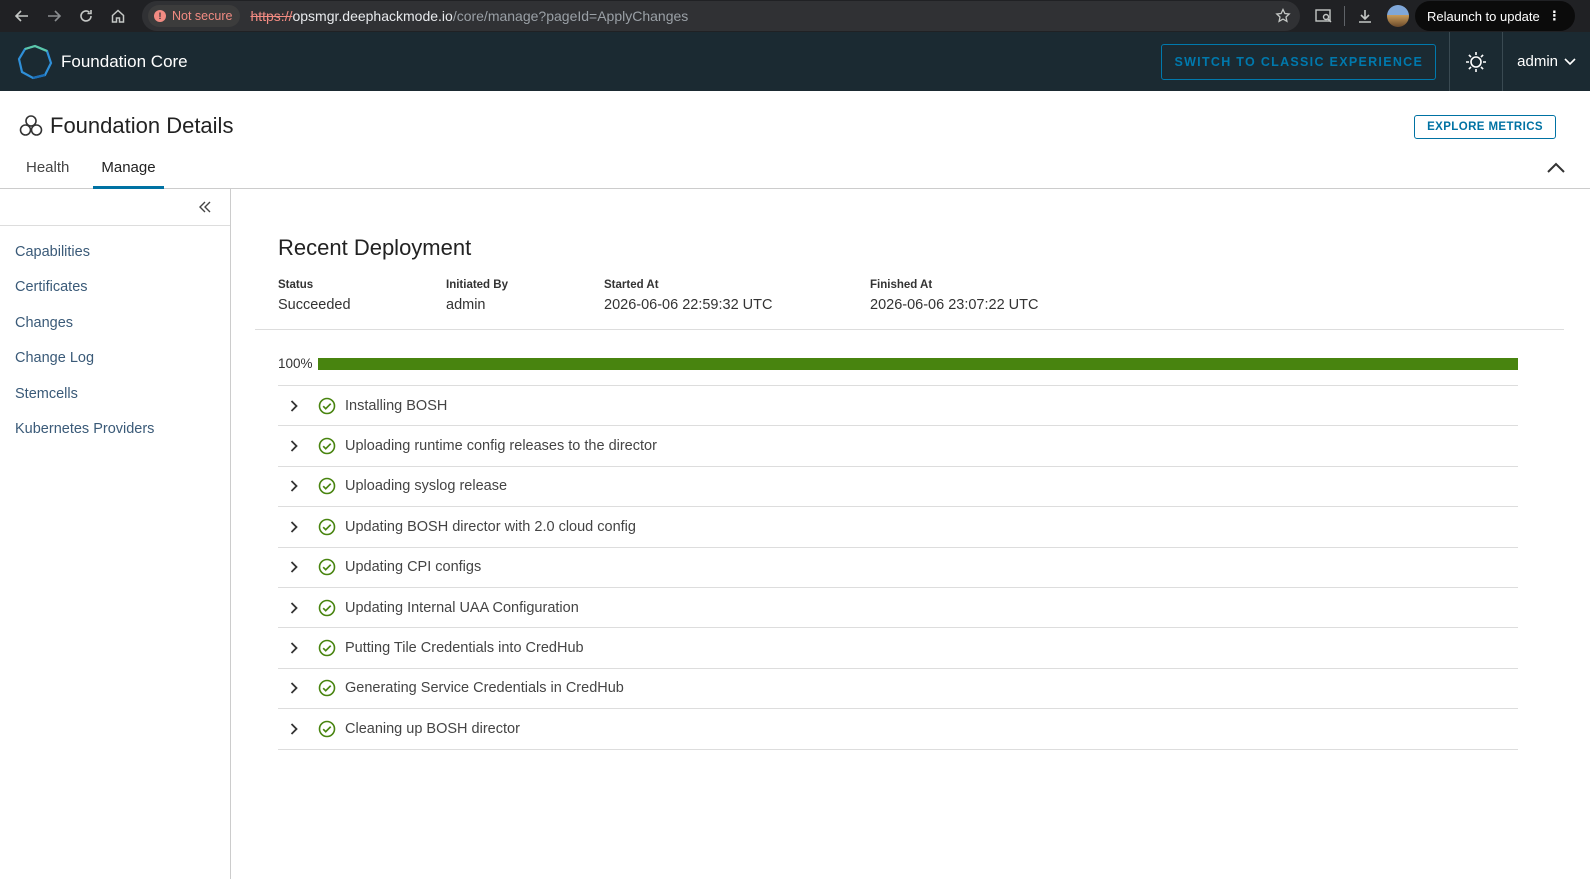 This screenshot has width=1590, height=879. Describe the element at coordinates (295, 363) in the screenshot. I see `progress-percent: 100%` at that location.